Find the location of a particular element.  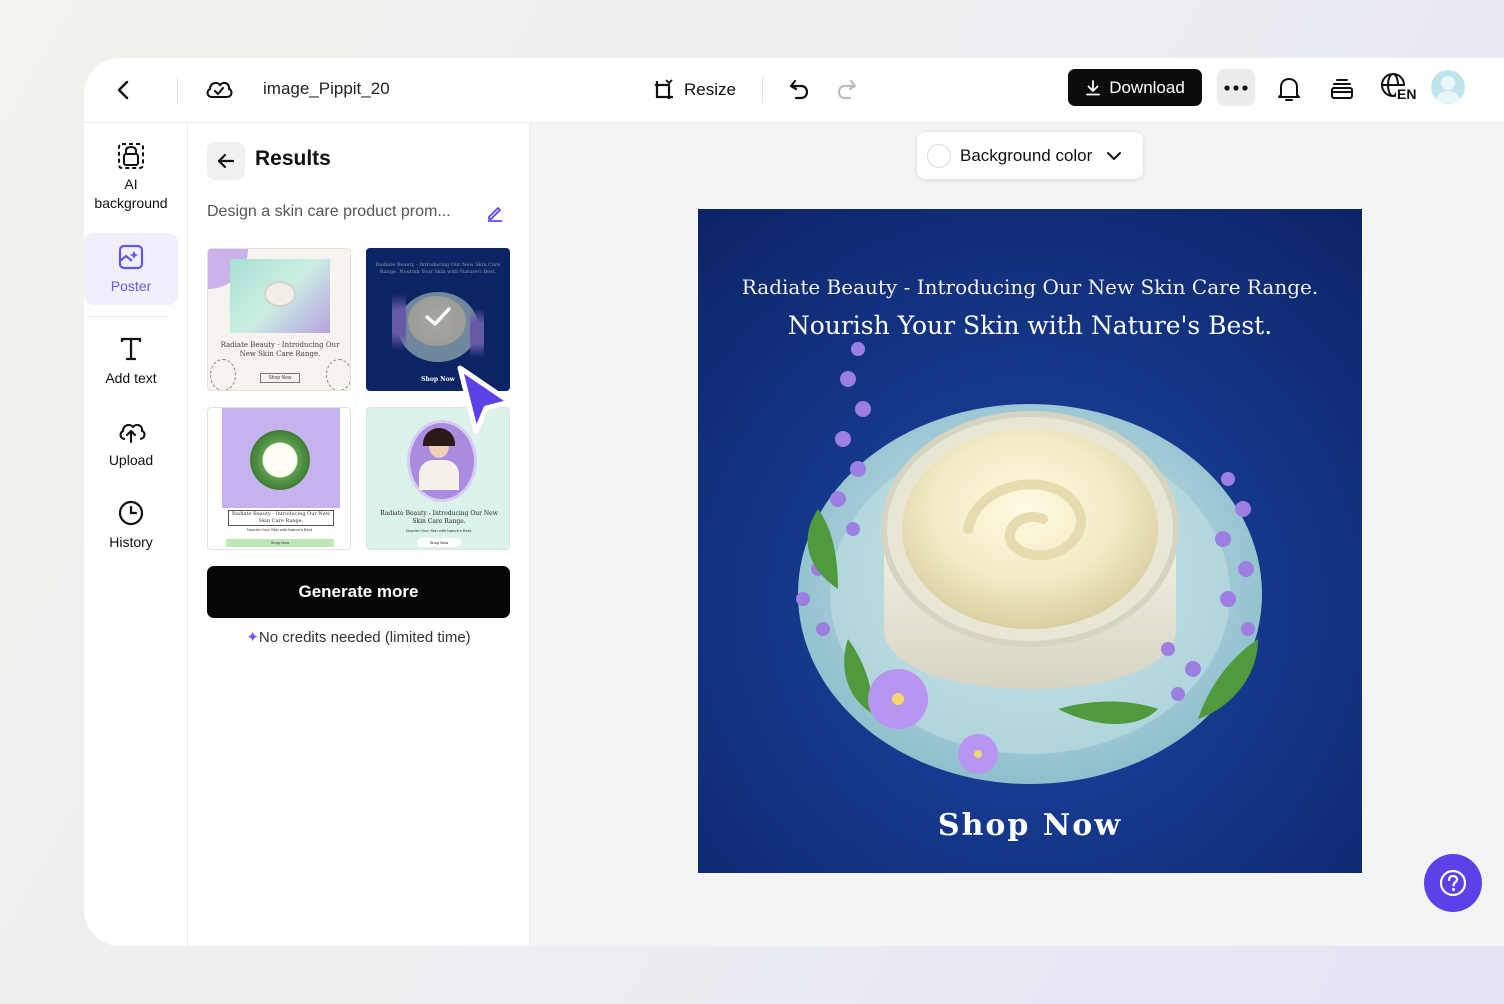

download-button: Download is located at coordinates (1135, 87).